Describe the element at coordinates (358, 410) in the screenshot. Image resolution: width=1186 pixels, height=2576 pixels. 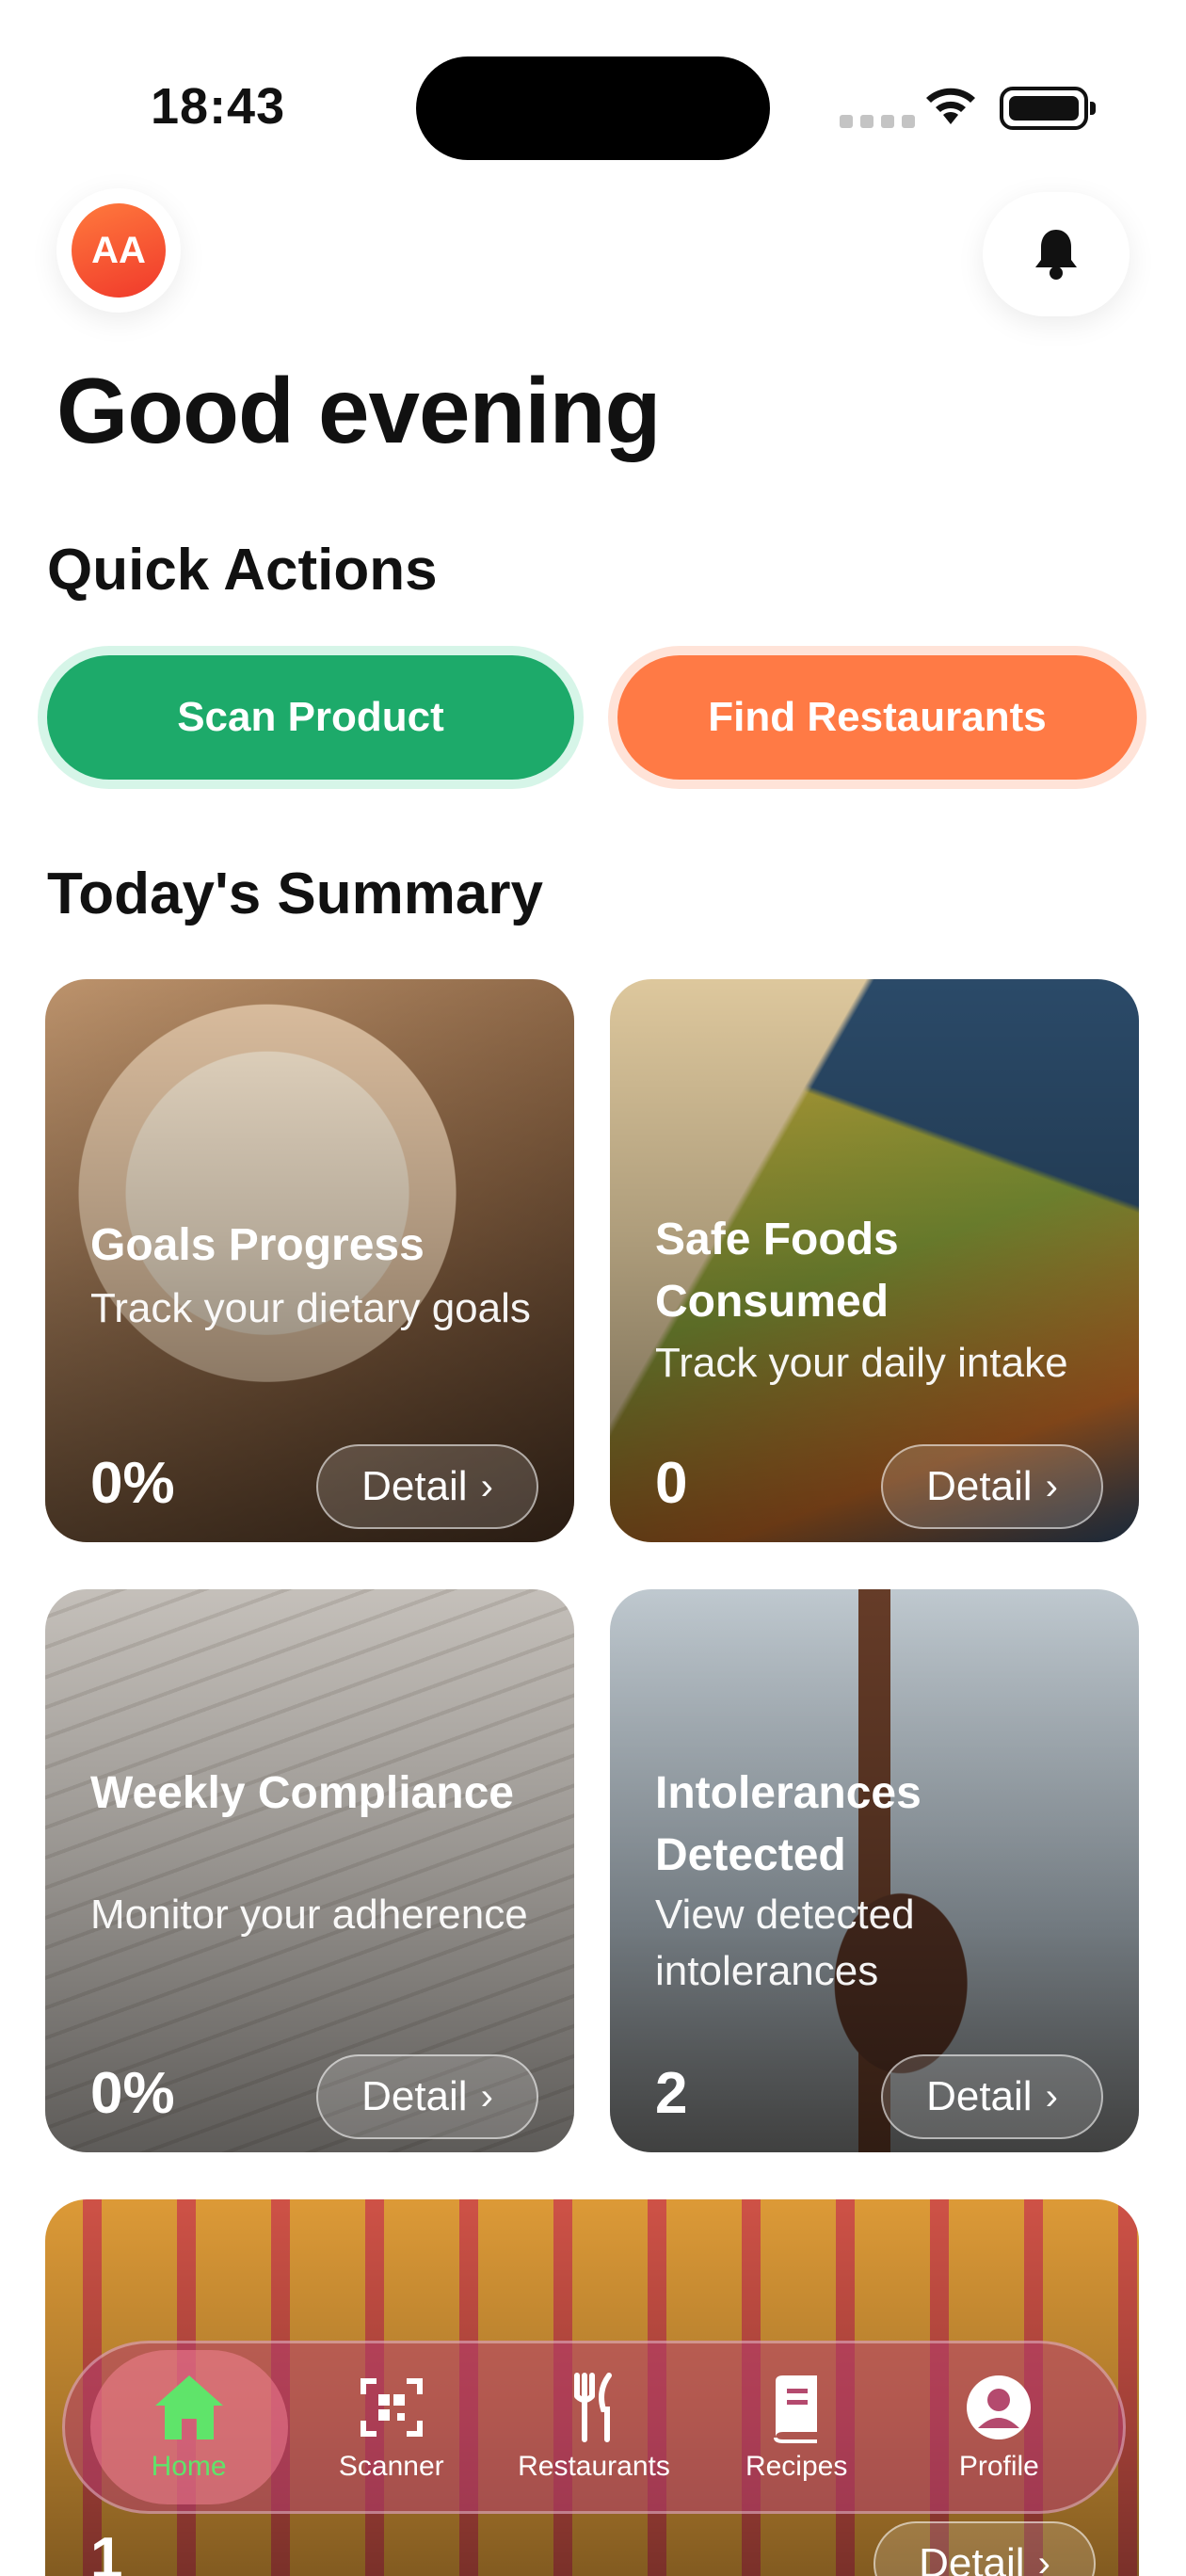
I see `page-title: Good evening` at that location.